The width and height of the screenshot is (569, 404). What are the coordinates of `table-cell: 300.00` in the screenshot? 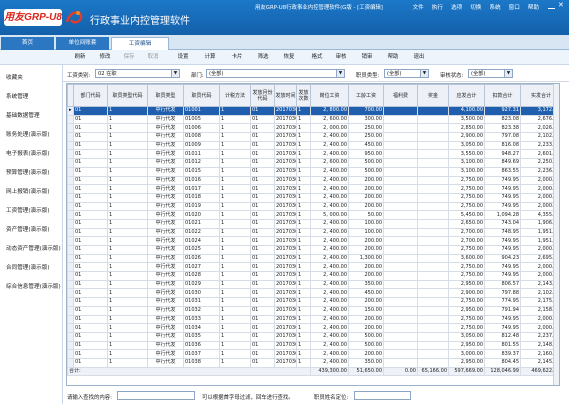 It's located at (366, 119).